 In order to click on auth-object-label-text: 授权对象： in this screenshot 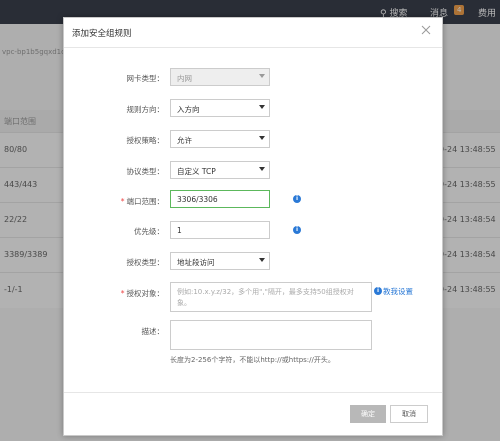, I will do `click(145, 293)`.